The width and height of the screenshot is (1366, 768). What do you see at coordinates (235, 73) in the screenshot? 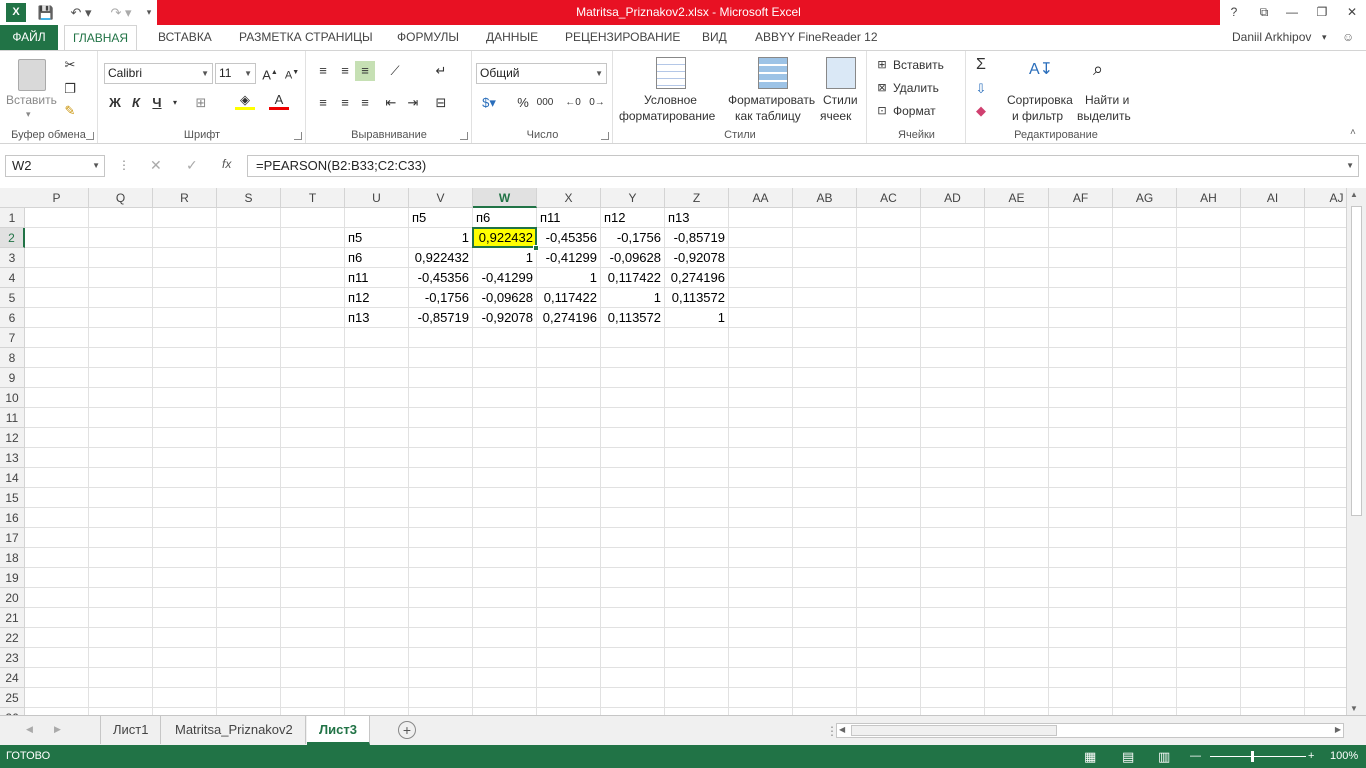
I see `font-size-combo: 11 ▼` at bounding box center [235, 73].